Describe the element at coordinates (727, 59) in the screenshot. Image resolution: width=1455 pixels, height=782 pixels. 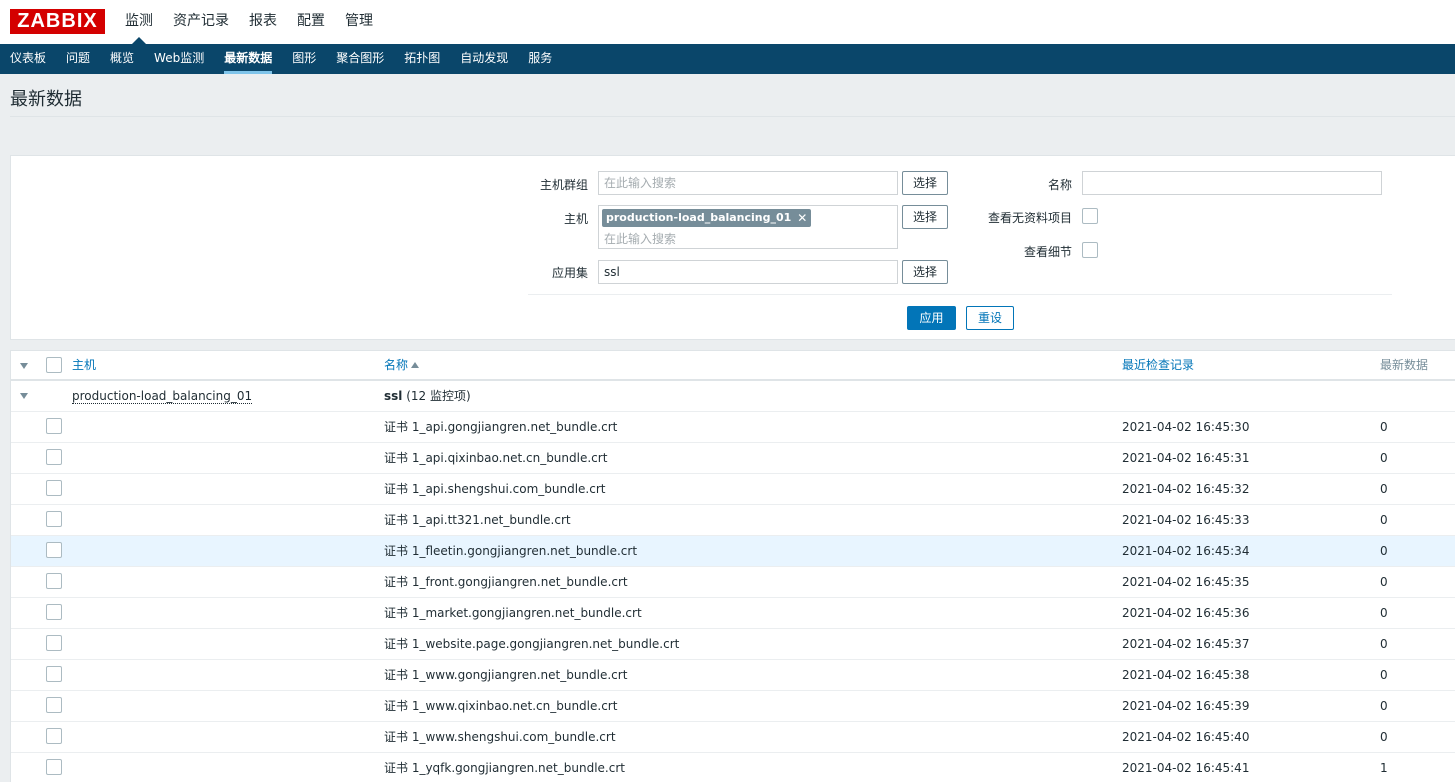
I see `sub-navigation: 仪表板 问题 概览 Web监测 最新数据 图形 聚合图形 拓扑图 自动发现 服务` at that location.